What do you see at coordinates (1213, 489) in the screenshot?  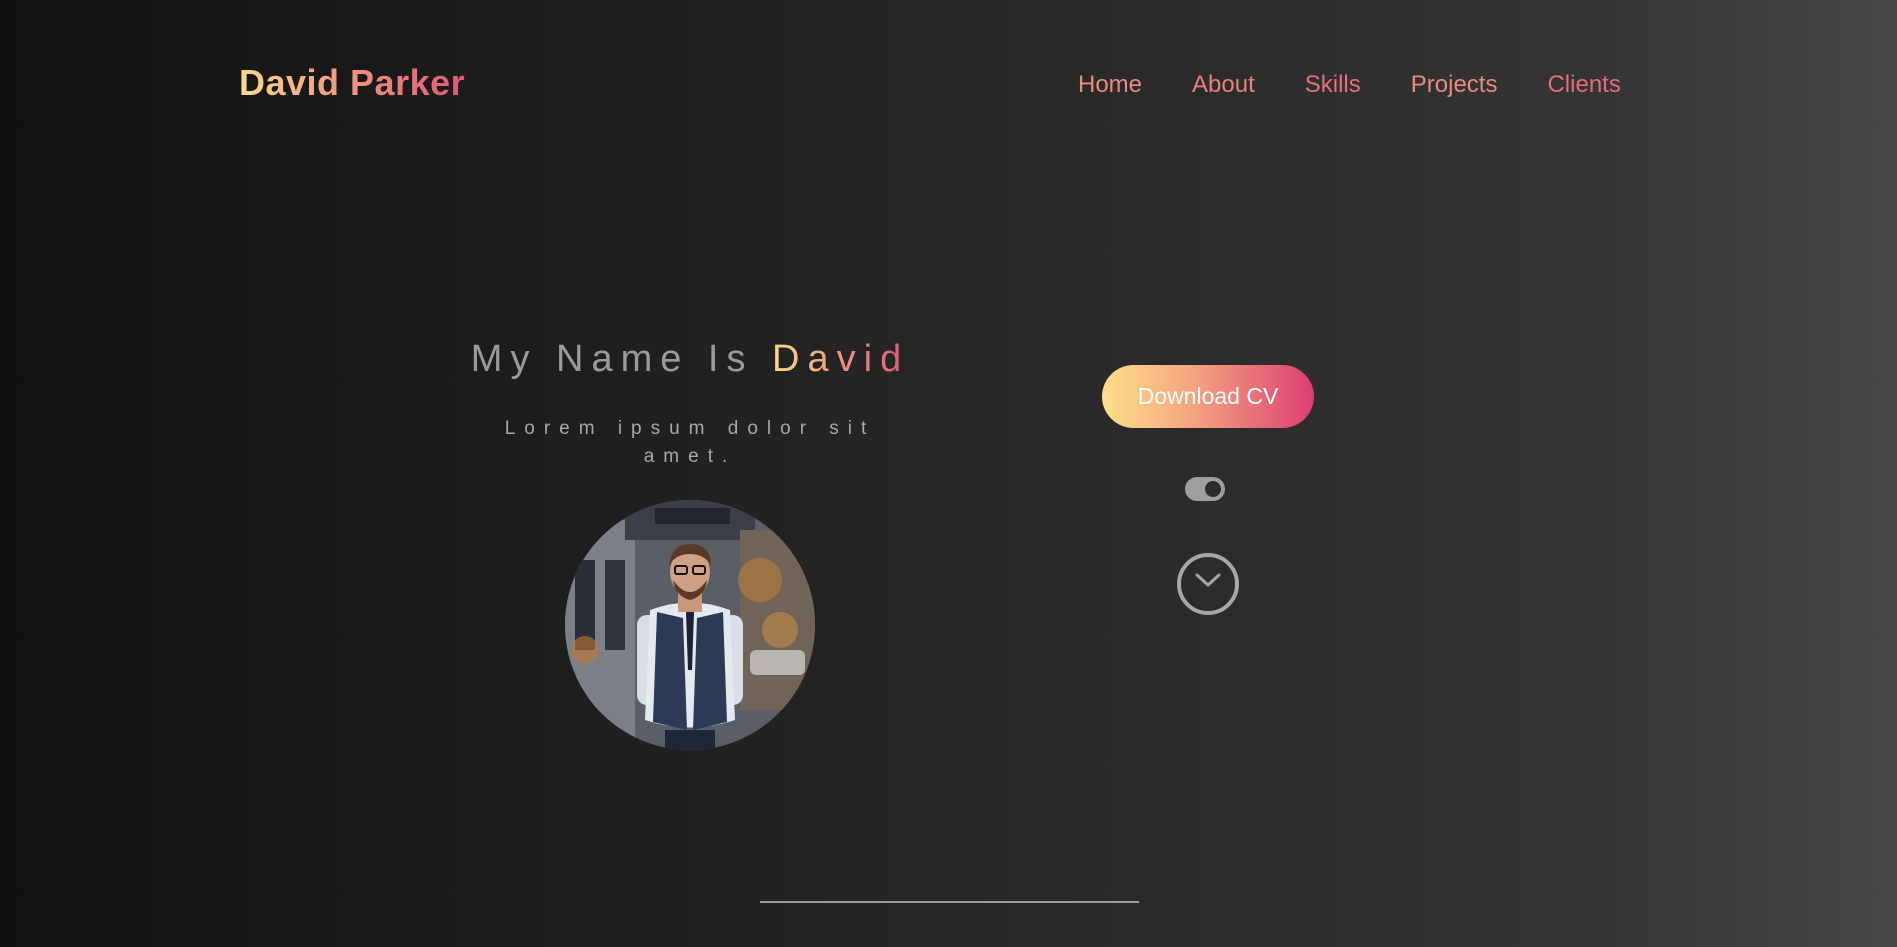 I see `toggle-knob` at bounding box center [1213, 489].